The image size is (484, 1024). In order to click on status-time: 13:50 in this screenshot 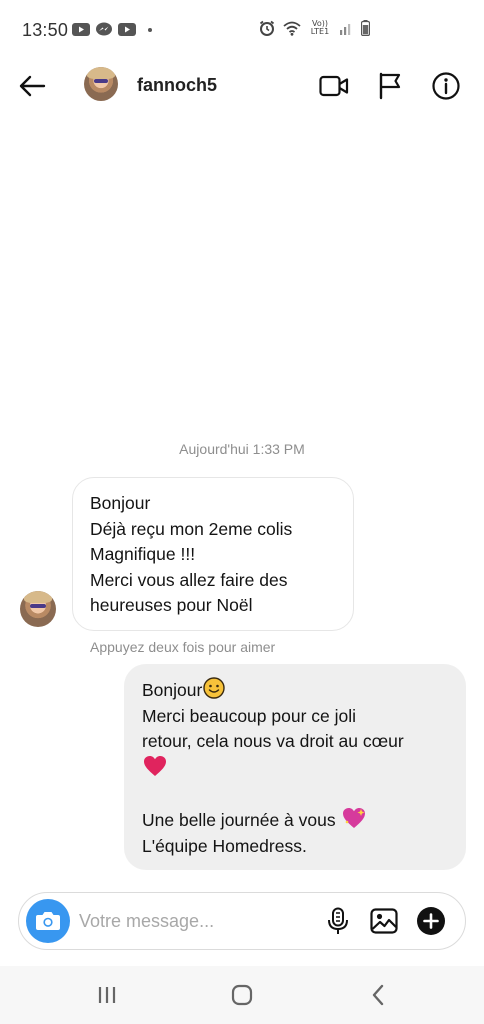, I will do `click(45, 30)`.